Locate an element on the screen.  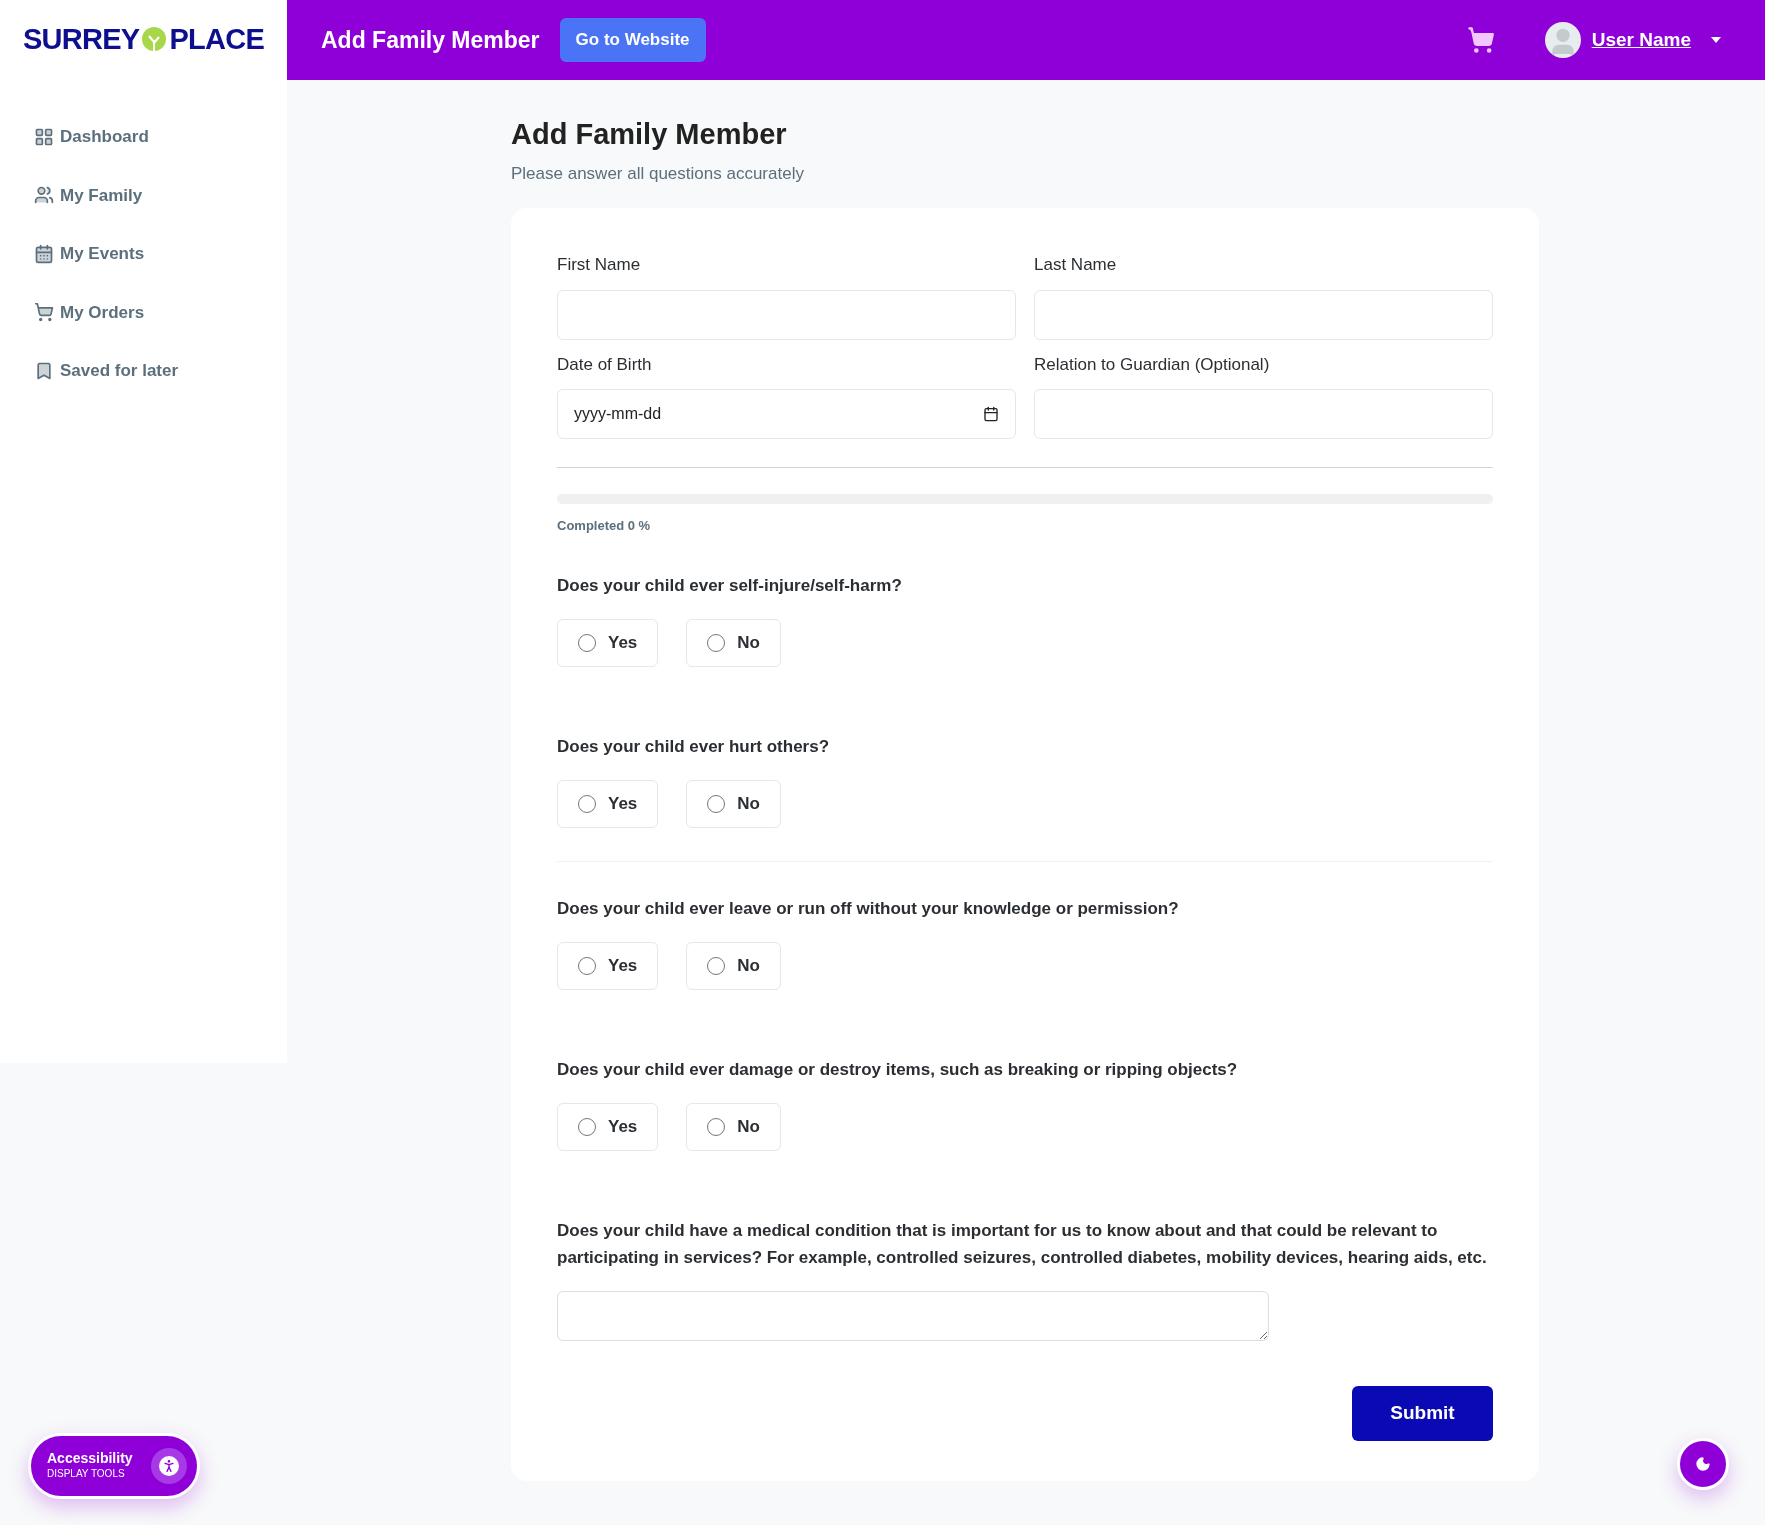
field-label: First Name is located at coordinates (599, 265).